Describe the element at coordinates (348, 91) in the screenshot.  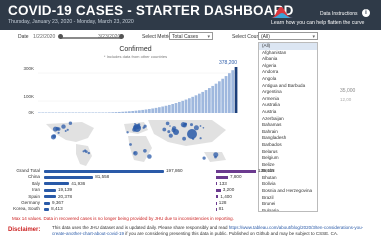
I see `right-panel-value: 35,000` at that location.